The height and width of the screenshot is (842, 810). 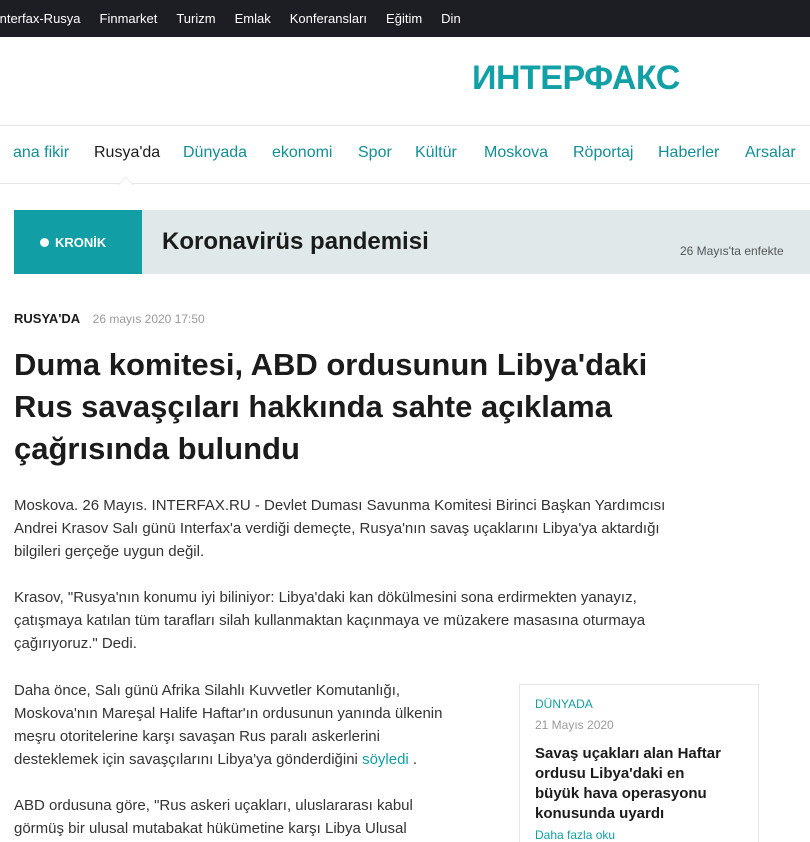 What do you see at coordinates (75, 643) in the screenshot?
I see `paragraph-line: çağırıyoruz." Dedi.` at bounding box center [75, 643].